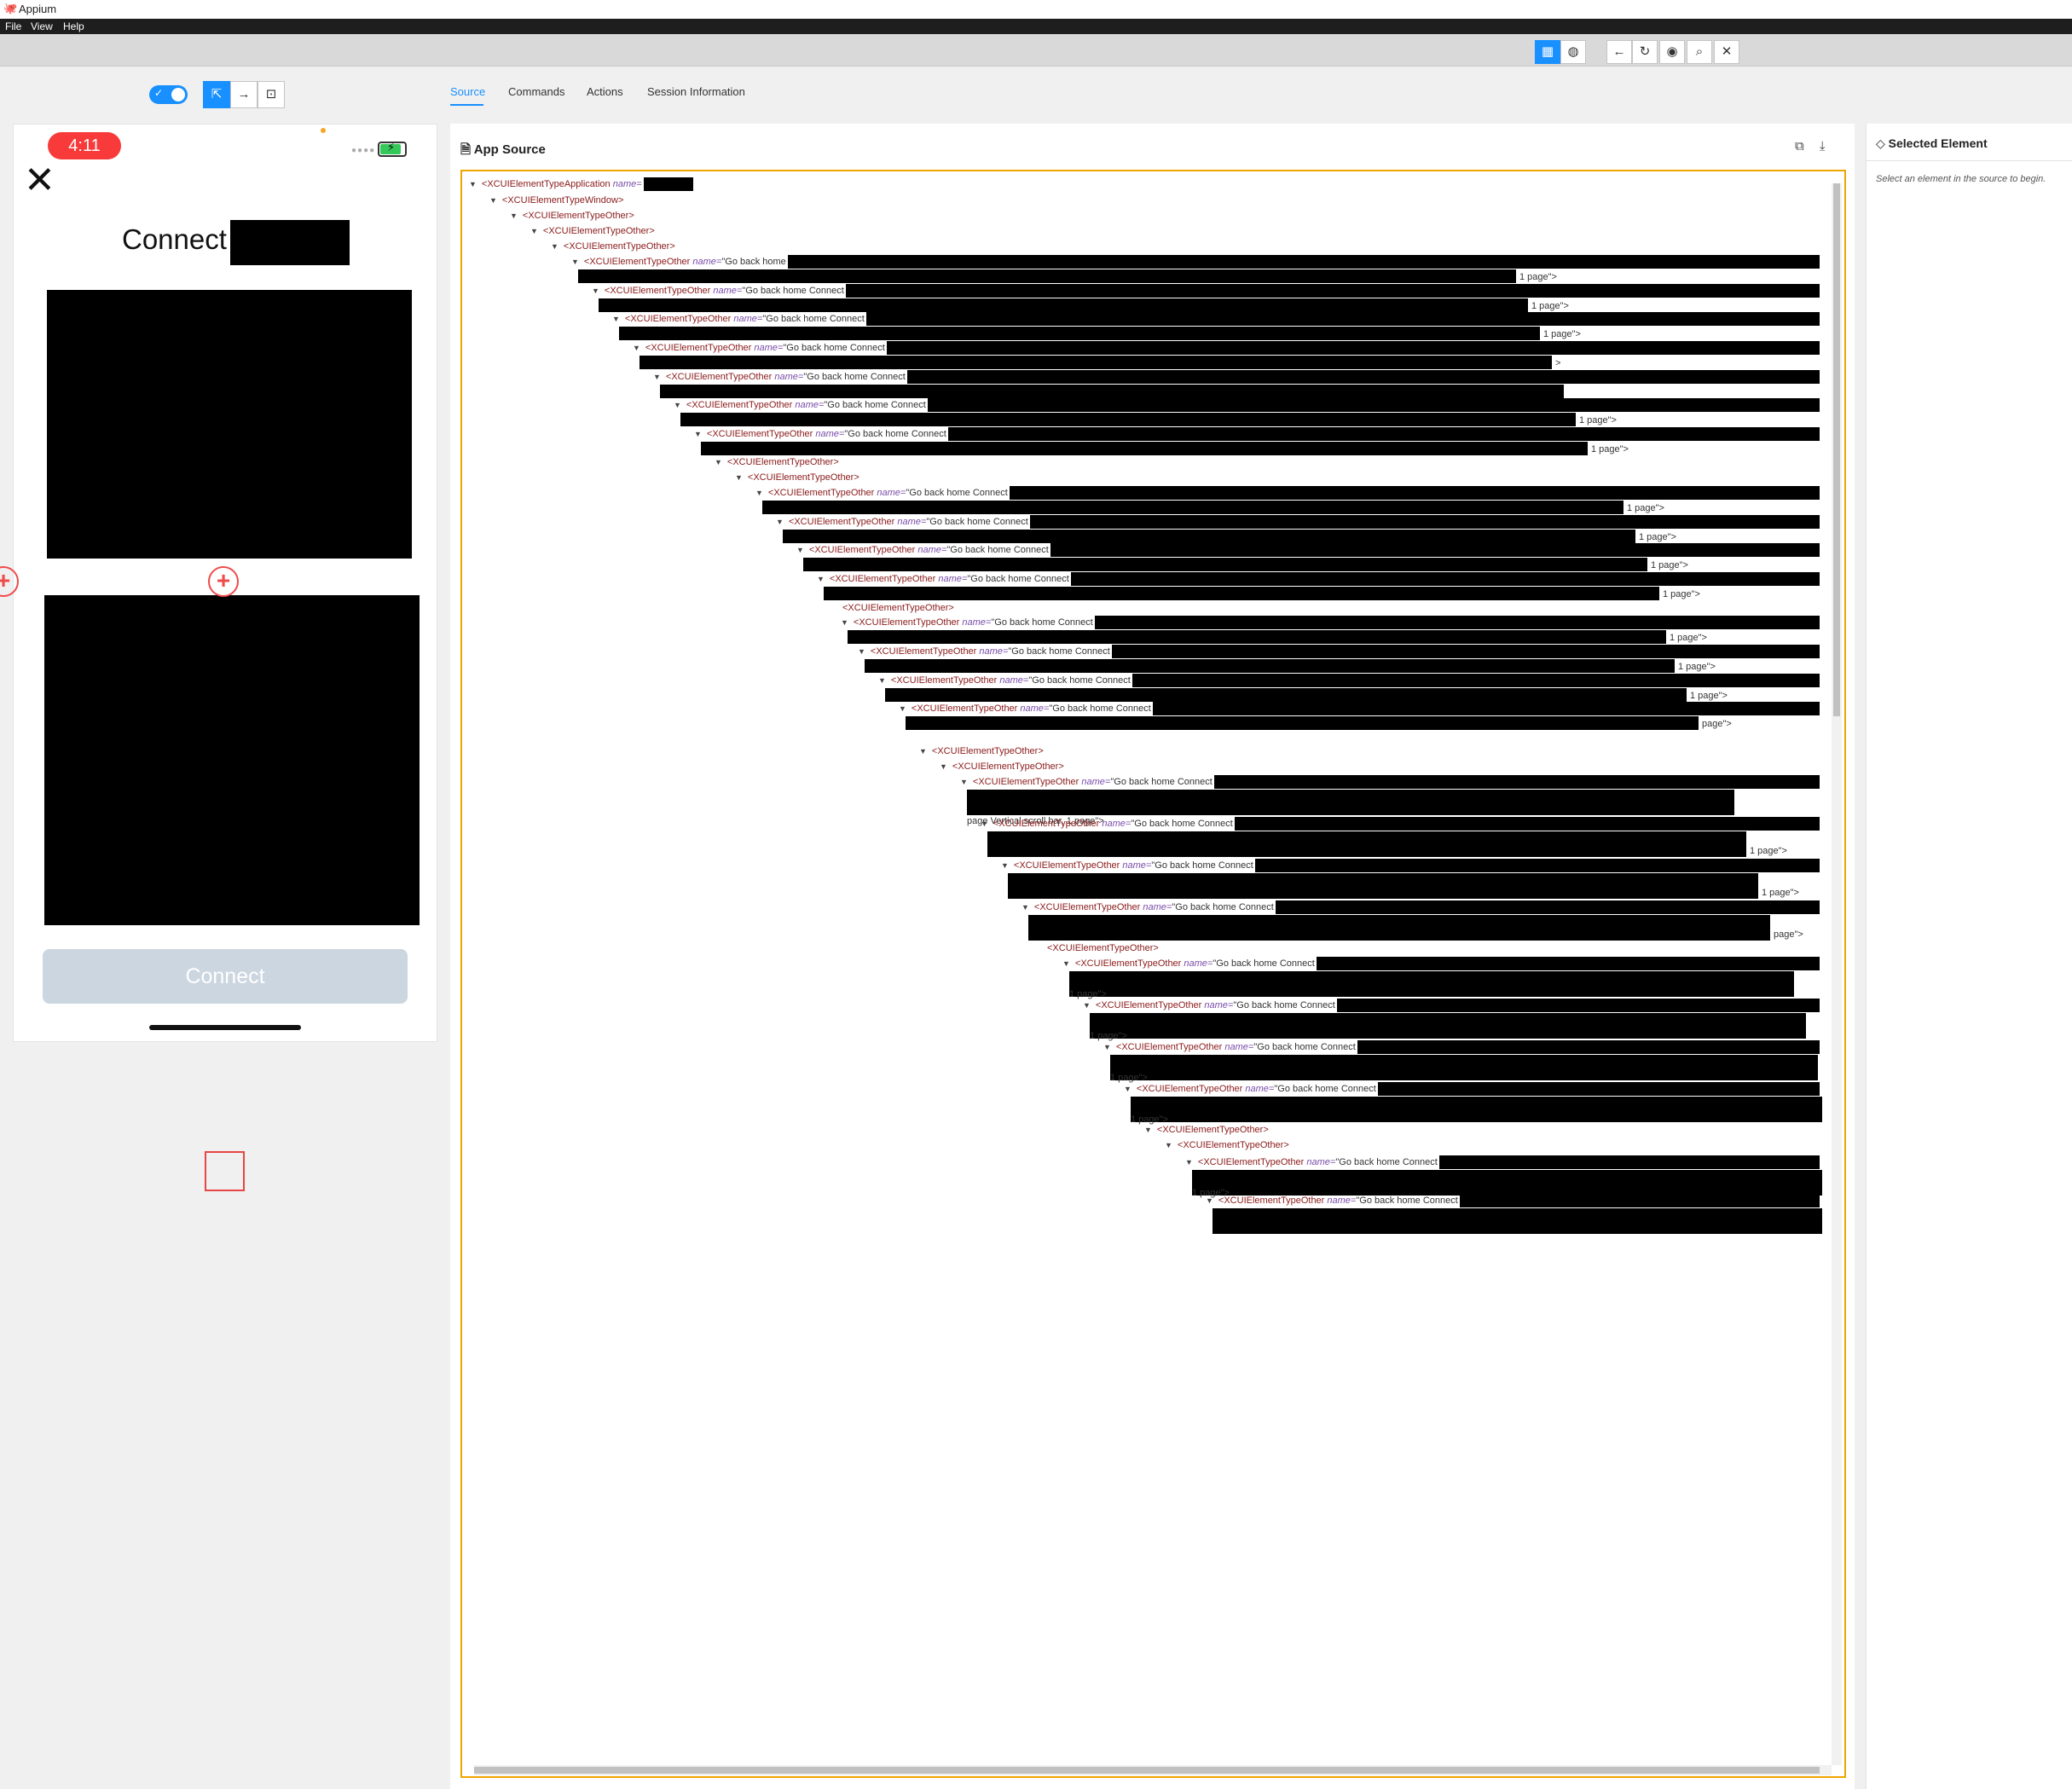 The width and height of the screenshot is (2072, 1789). What do you see at coordinates (1672, 52) in the screenshot?
I see `eye-button: ◉` at bounding box center [1672, 52].